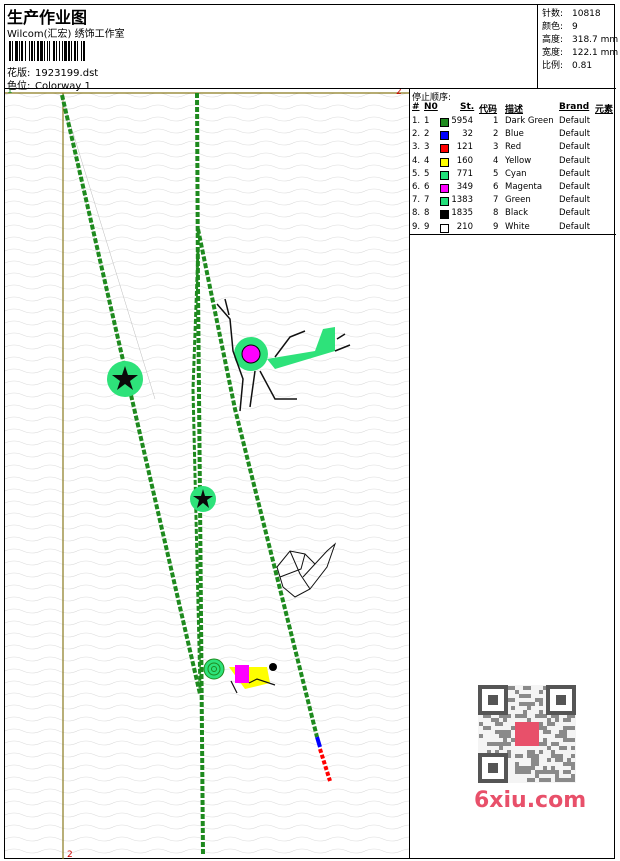 Image resolution: width=620 pixels, height=861 pixels. I want to click on col-desc: 描述, so click(514, 110).